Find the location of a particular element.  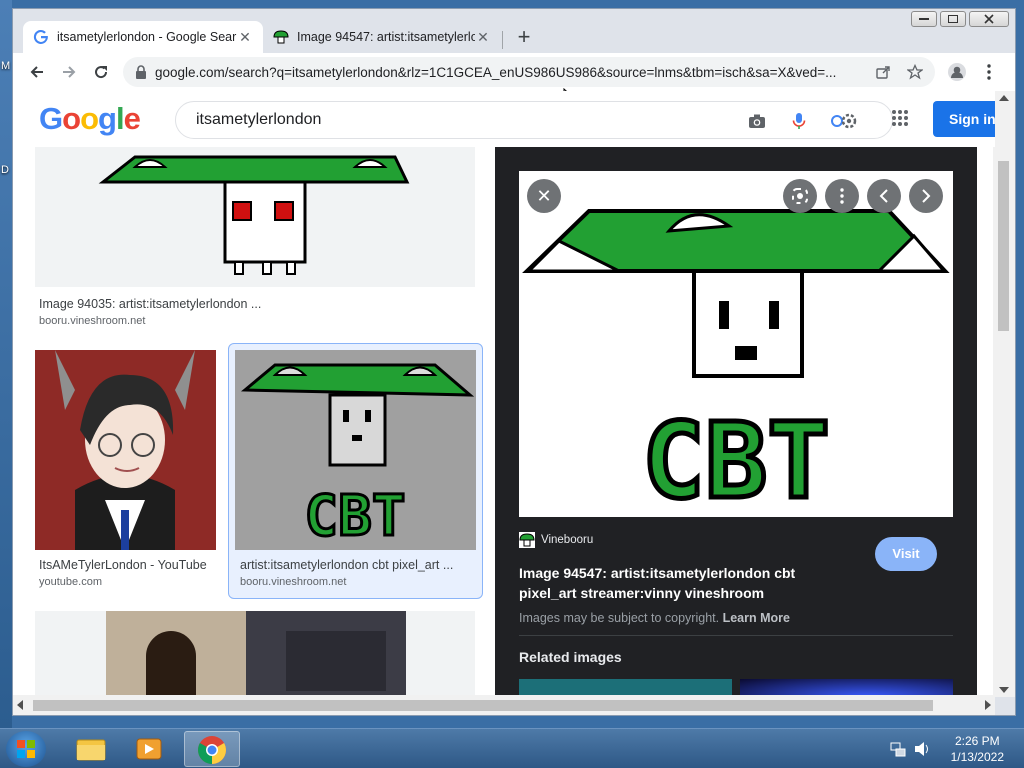

horizontal-scrollbar is located at coordinates (504, 705).